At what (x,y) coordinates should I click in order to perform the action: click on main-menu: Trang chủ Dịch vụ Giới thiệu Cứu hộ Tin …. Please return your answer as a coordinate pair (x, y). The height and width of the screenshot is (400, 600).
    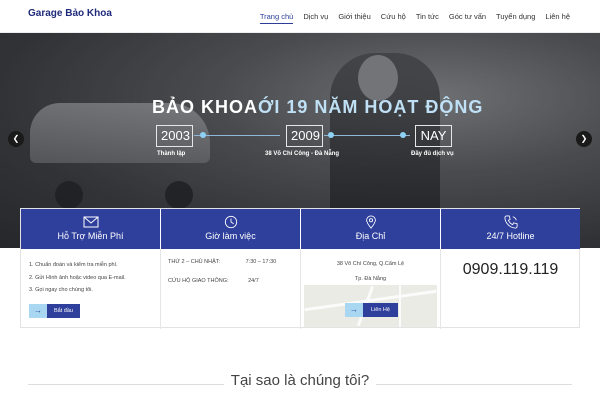
    Looking at the image, I should click on (410, 18).